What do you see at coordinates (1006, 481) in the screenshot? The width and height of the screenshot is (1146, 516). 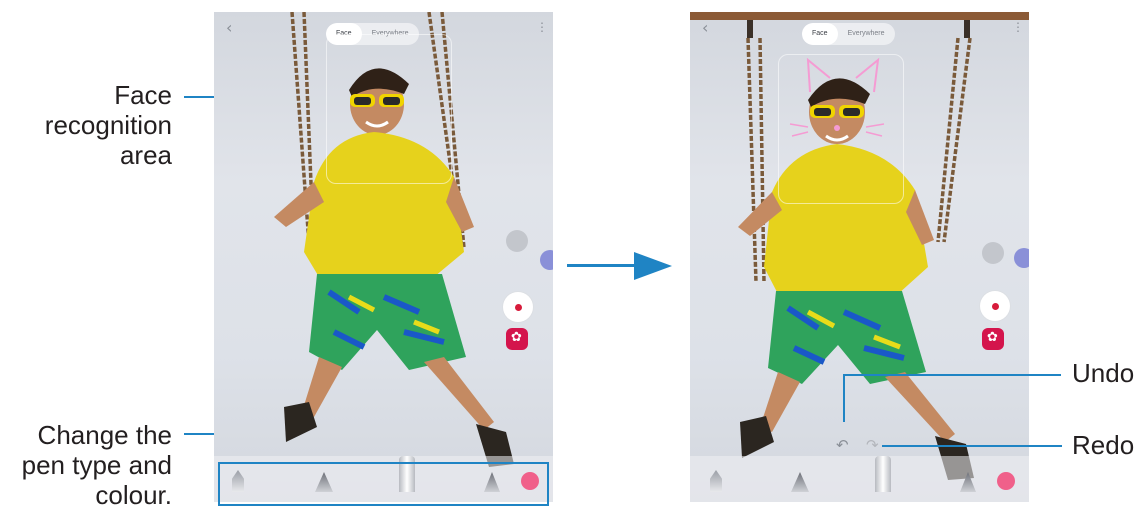 I see `pen-color-picker` at bounding box center [1006, 481].